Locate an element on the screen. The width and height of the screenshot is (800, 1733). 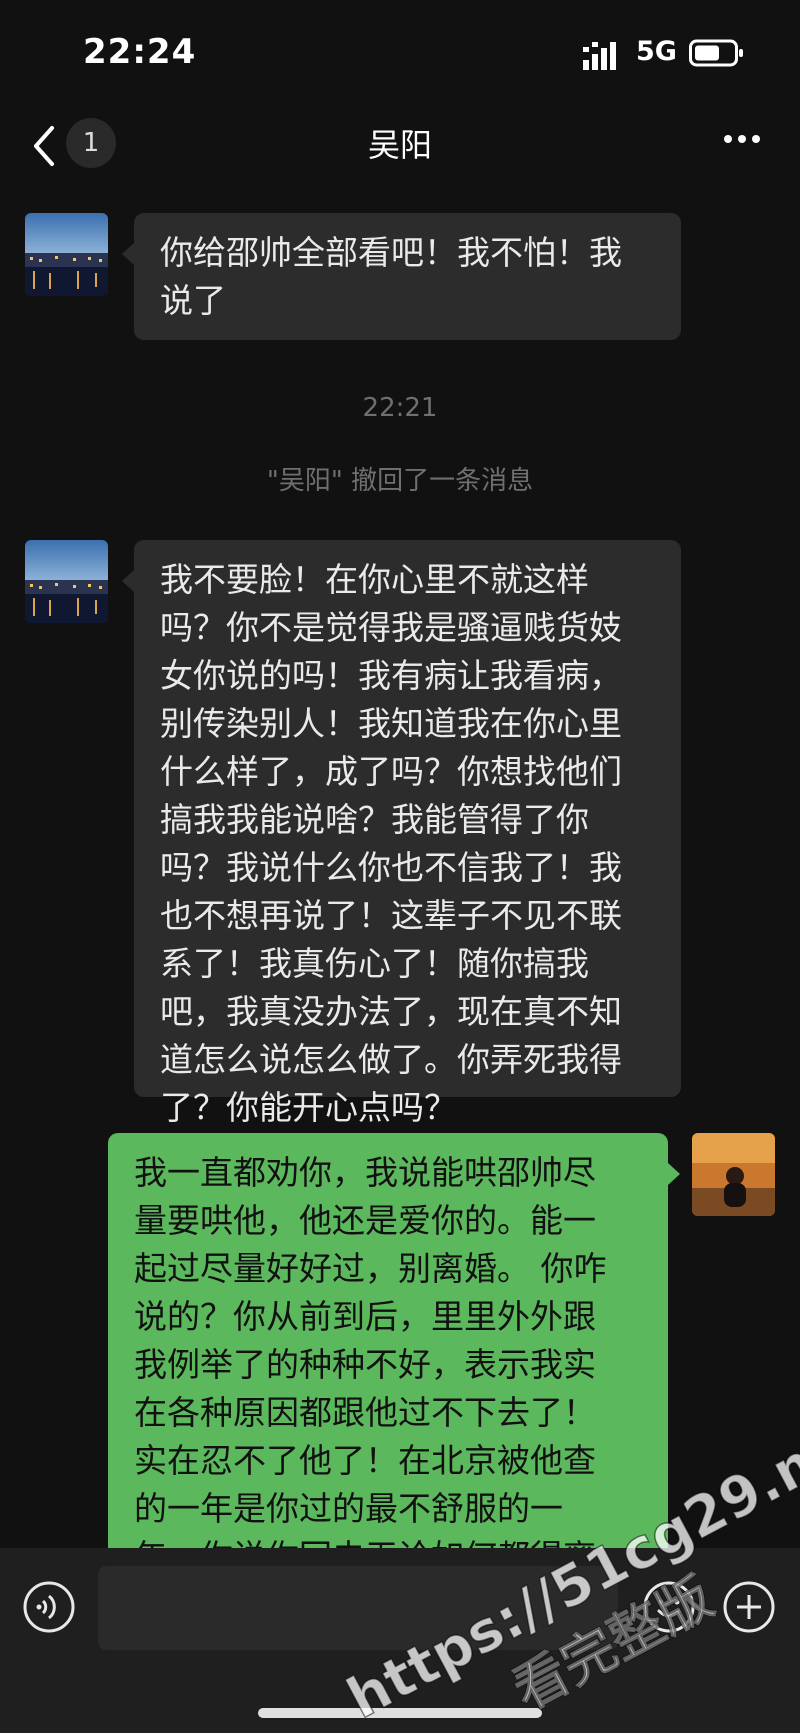
signal-icon is located at coordinates (599, 56).